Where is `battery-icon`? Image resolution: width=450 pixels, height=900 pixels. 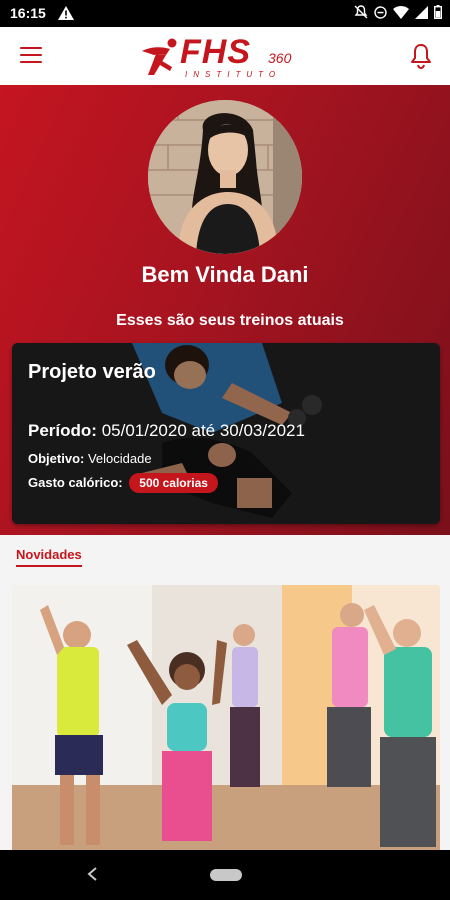
battery-icon is located at coordinates (438, 12).